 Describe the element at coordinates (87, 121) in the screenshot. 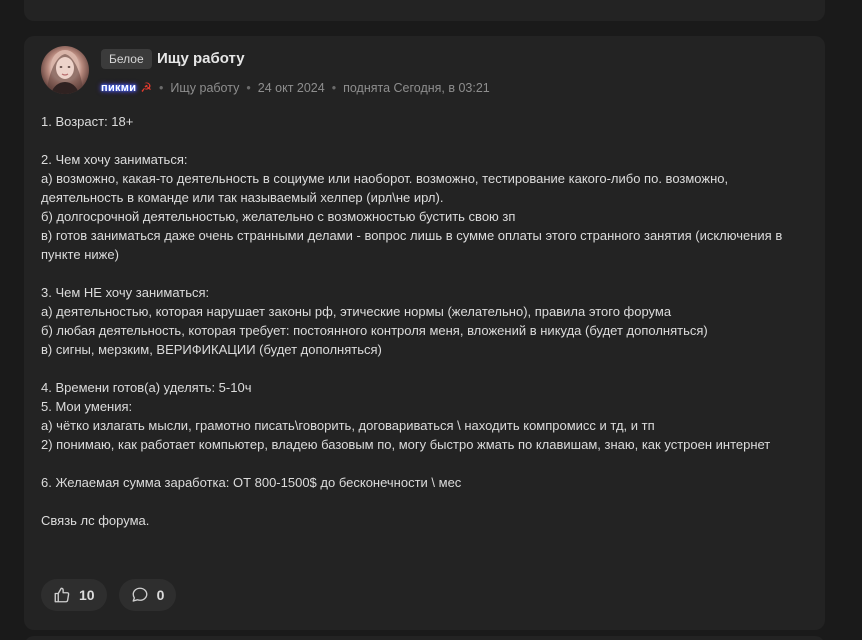

I see `post-line: 1. Возраст: 18+` at that location.